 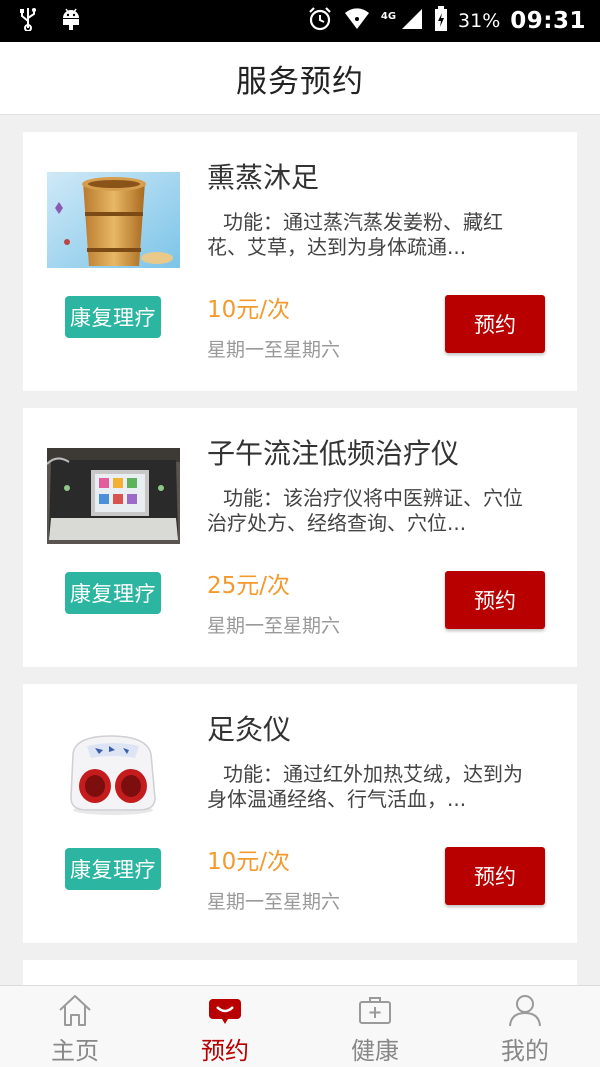 I want to click on android-icon, so click(x=71, y=21).